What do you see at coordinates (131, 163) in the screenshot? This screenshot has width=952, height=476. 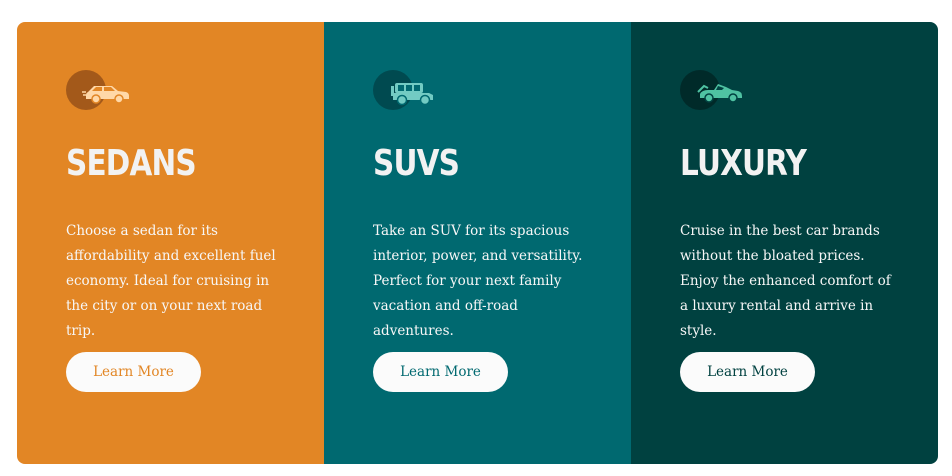 I see `card-title: SEDANS` at bounding box center [131, 163].